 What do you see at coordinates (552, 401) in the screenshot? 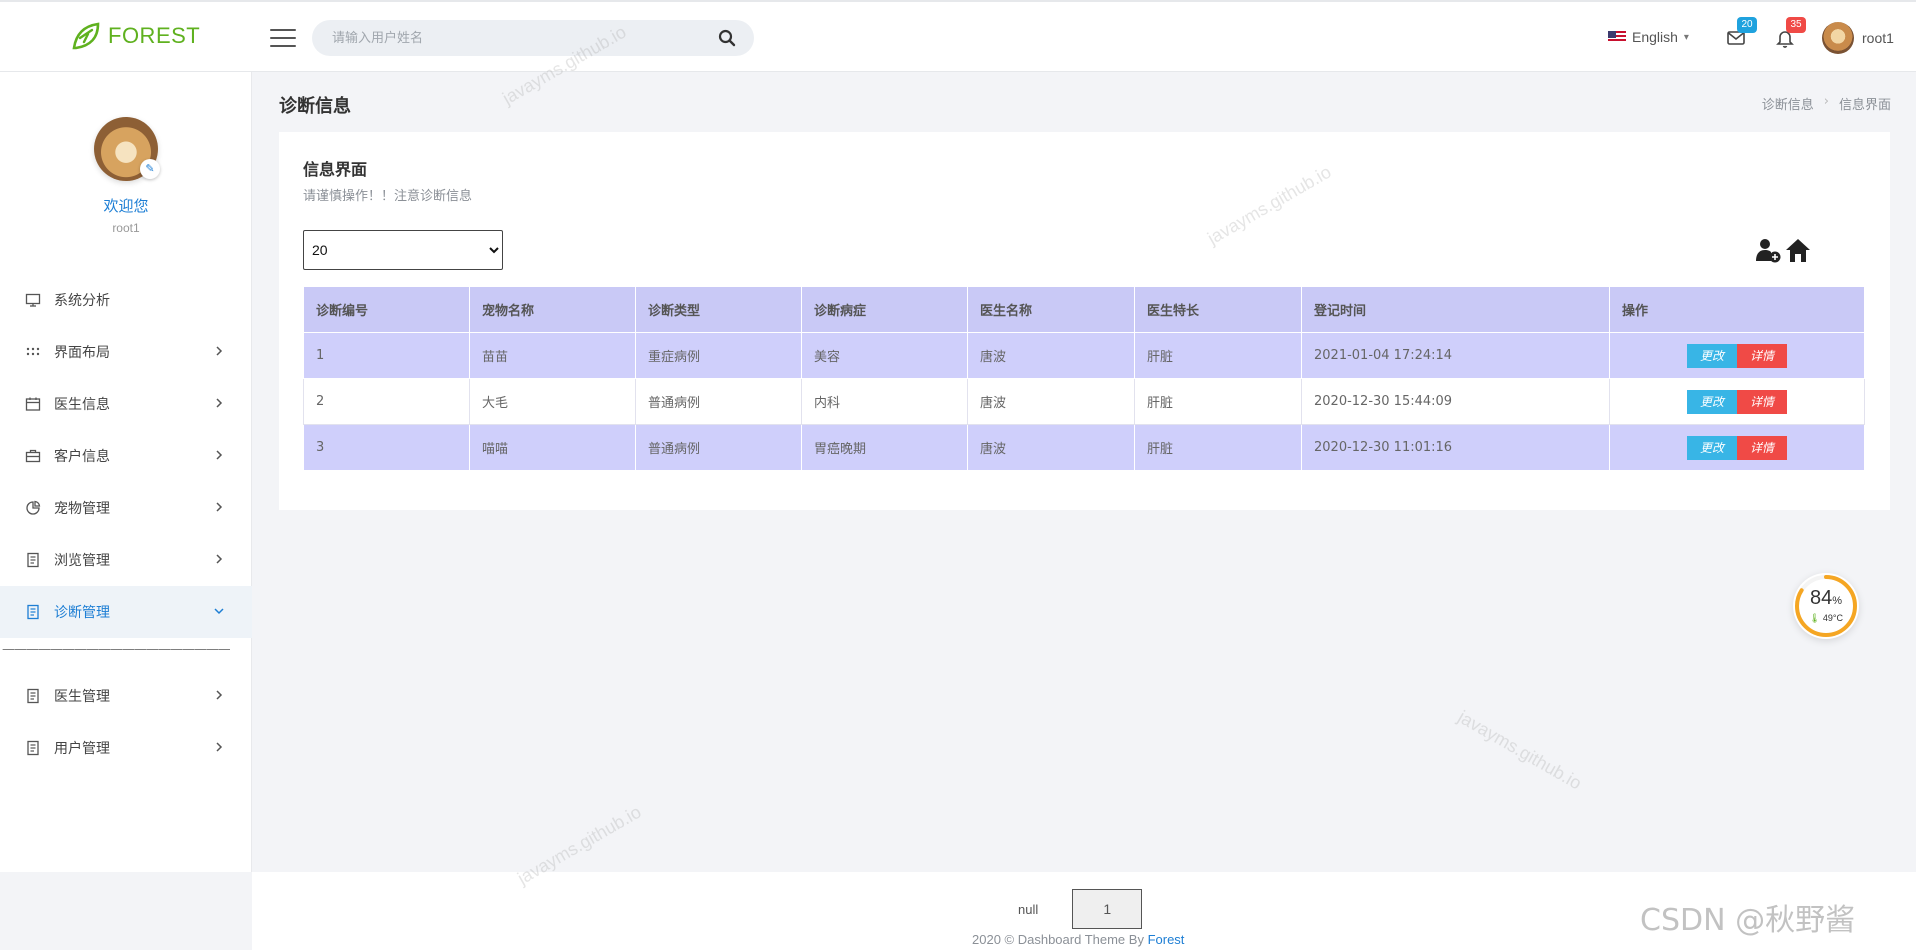
I see `table-cell: 大毛` at bounding box center [552, 401].